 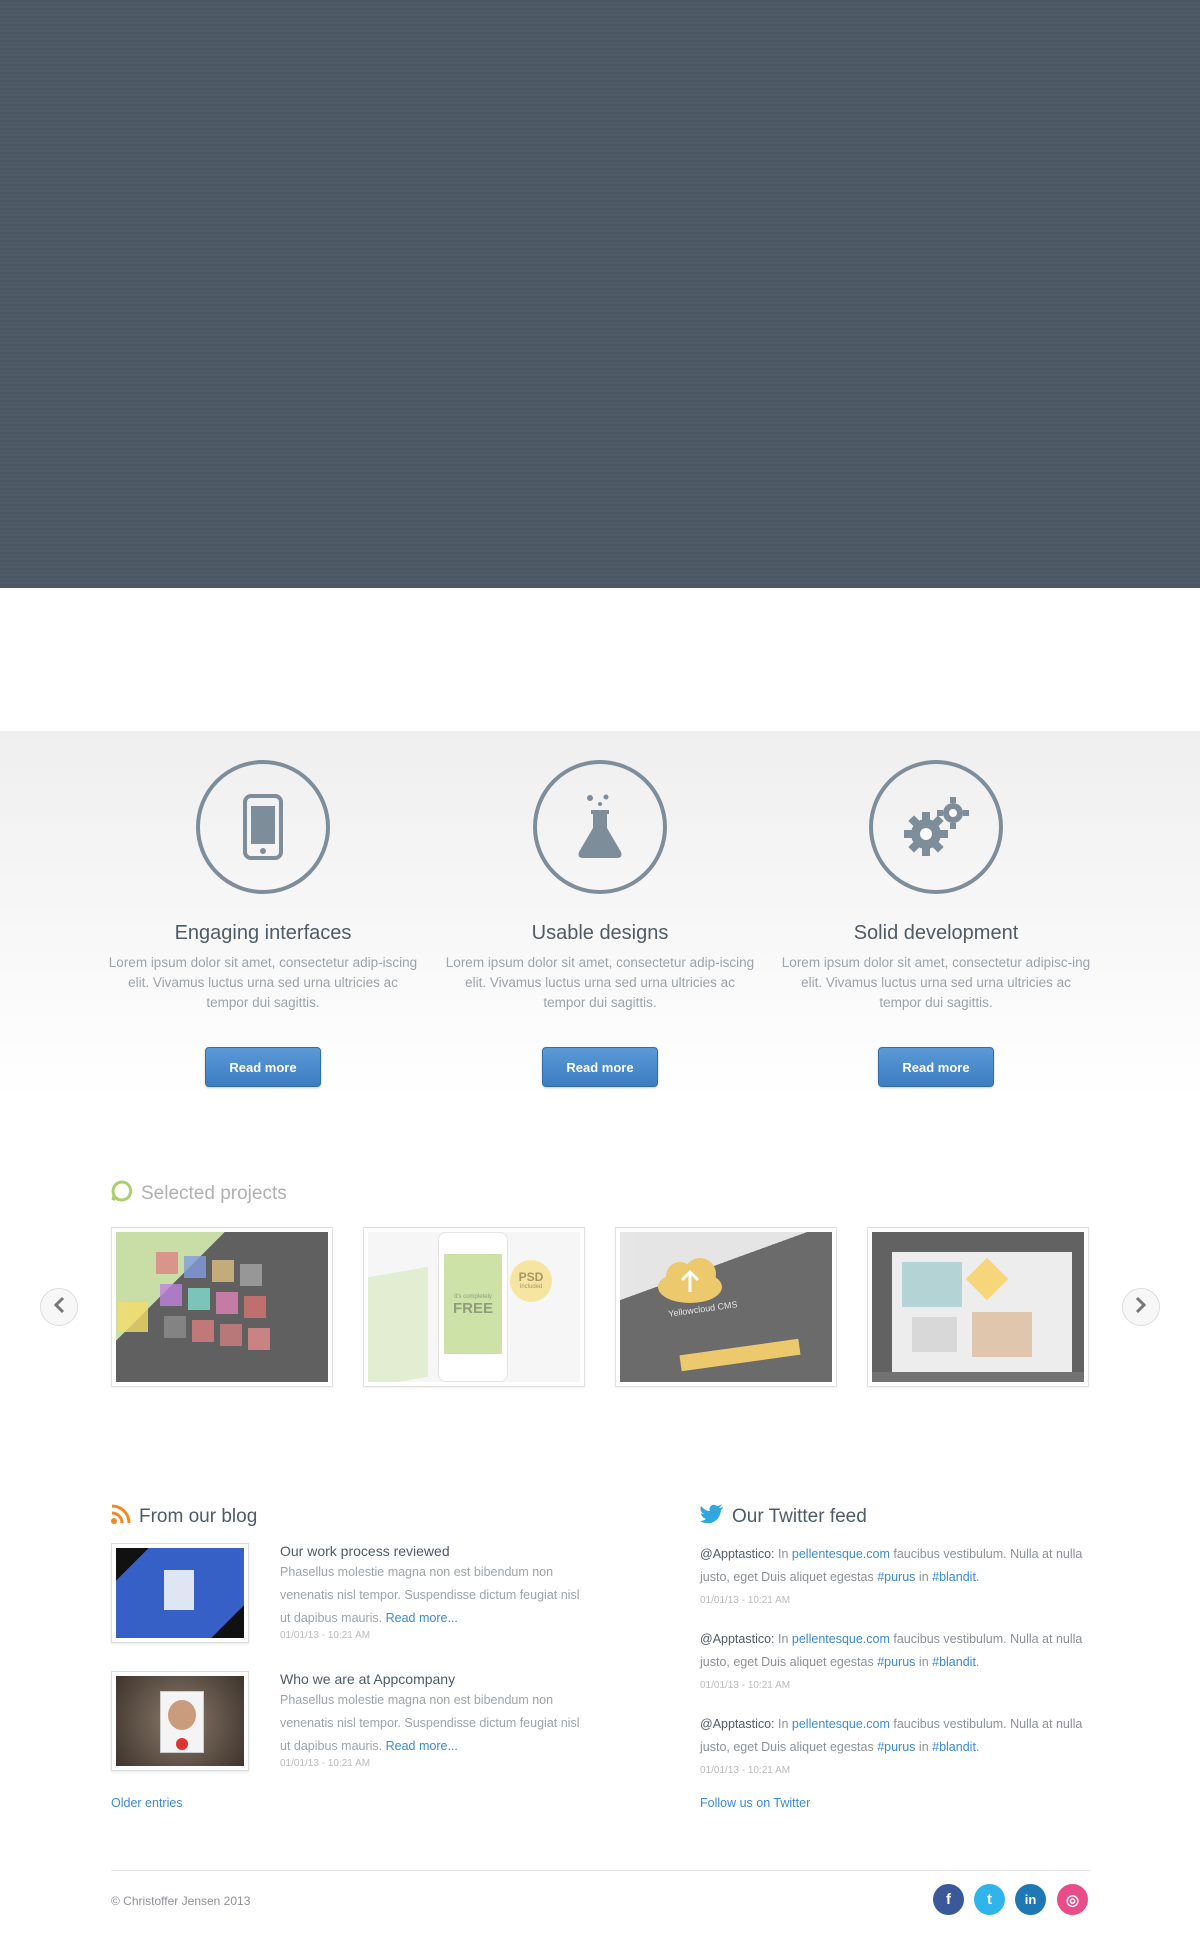 I want to click on project-thumbnail-yellowcloud-cms: Yellowcloud CMS, so click(x=726, y=1307).